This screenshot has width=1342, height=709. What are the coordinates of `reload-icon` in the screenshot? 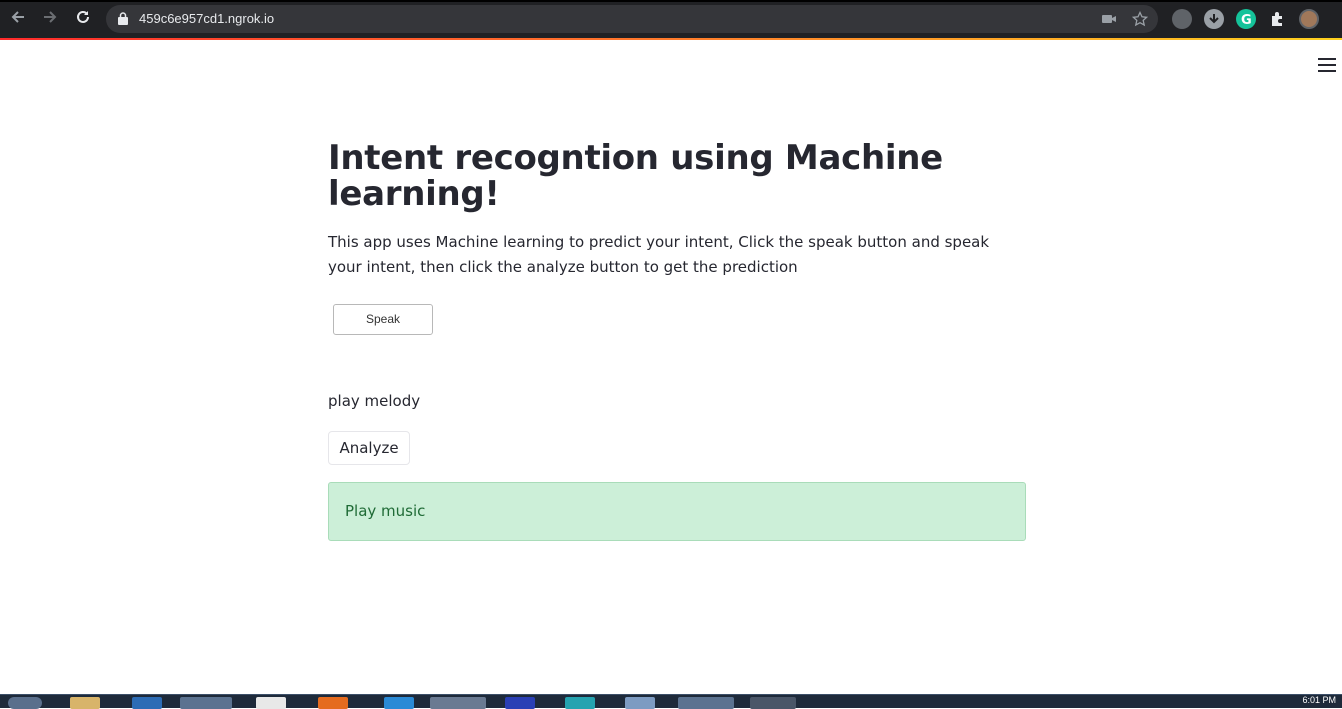 It's located at (83, 19).